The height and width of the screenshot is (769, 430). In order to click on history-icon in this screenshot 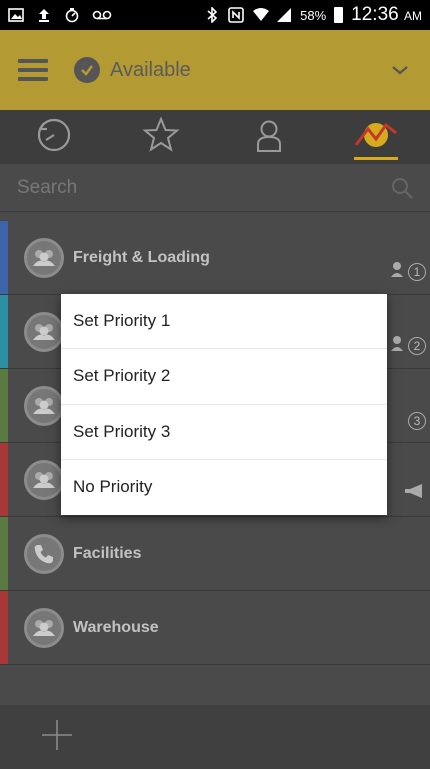, I will do `click(54, 137)`.